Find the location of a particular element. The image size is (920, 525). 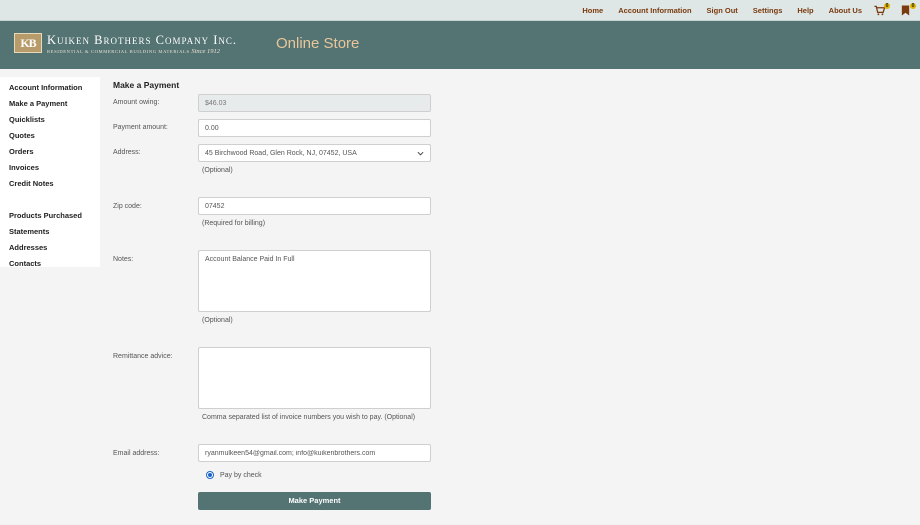

zip-code-label: Zip code: is located at coordinates (127, 206).